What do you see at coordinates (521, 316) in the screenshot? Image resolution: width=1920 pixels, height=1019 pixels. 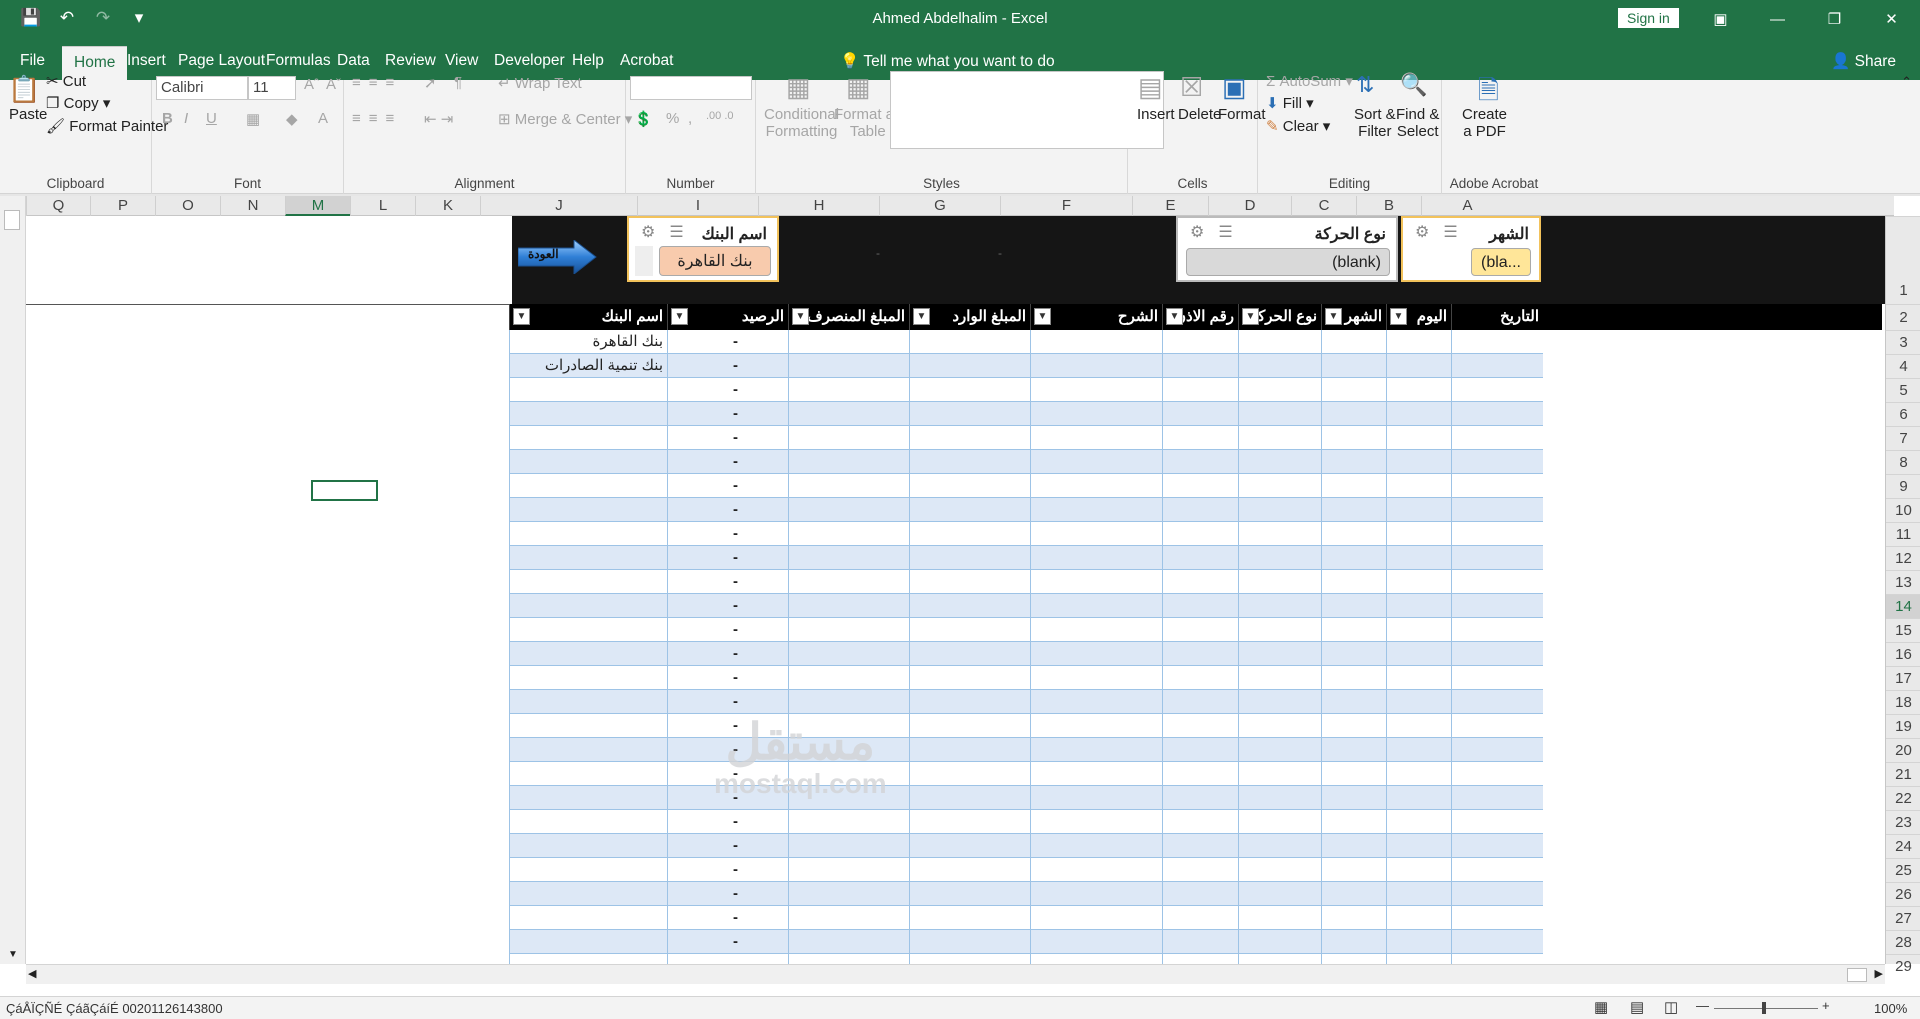 I see `filter-dropdown-icon: ▼` at bounding box center [521, 316].